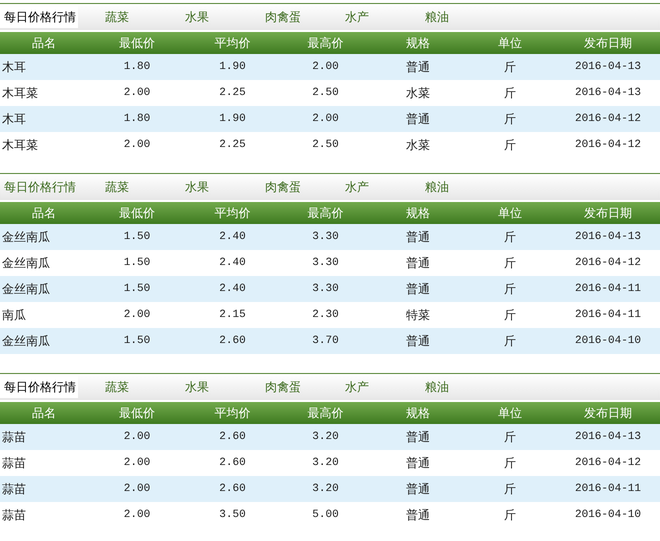  What do you see at coordinates (137, 213) in the screenshot?
I see `column-header: 最低价` at bounding box center [137, 213].